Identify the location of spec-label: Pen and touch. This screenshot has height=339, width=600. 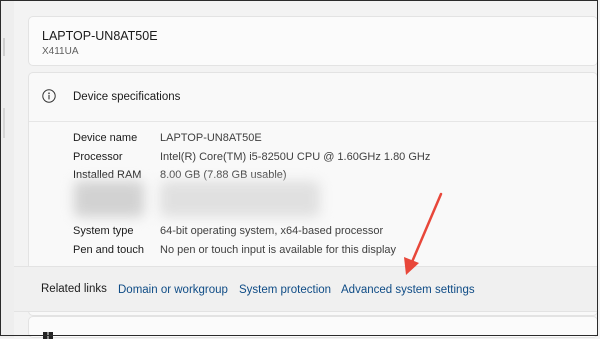
(108, 250).